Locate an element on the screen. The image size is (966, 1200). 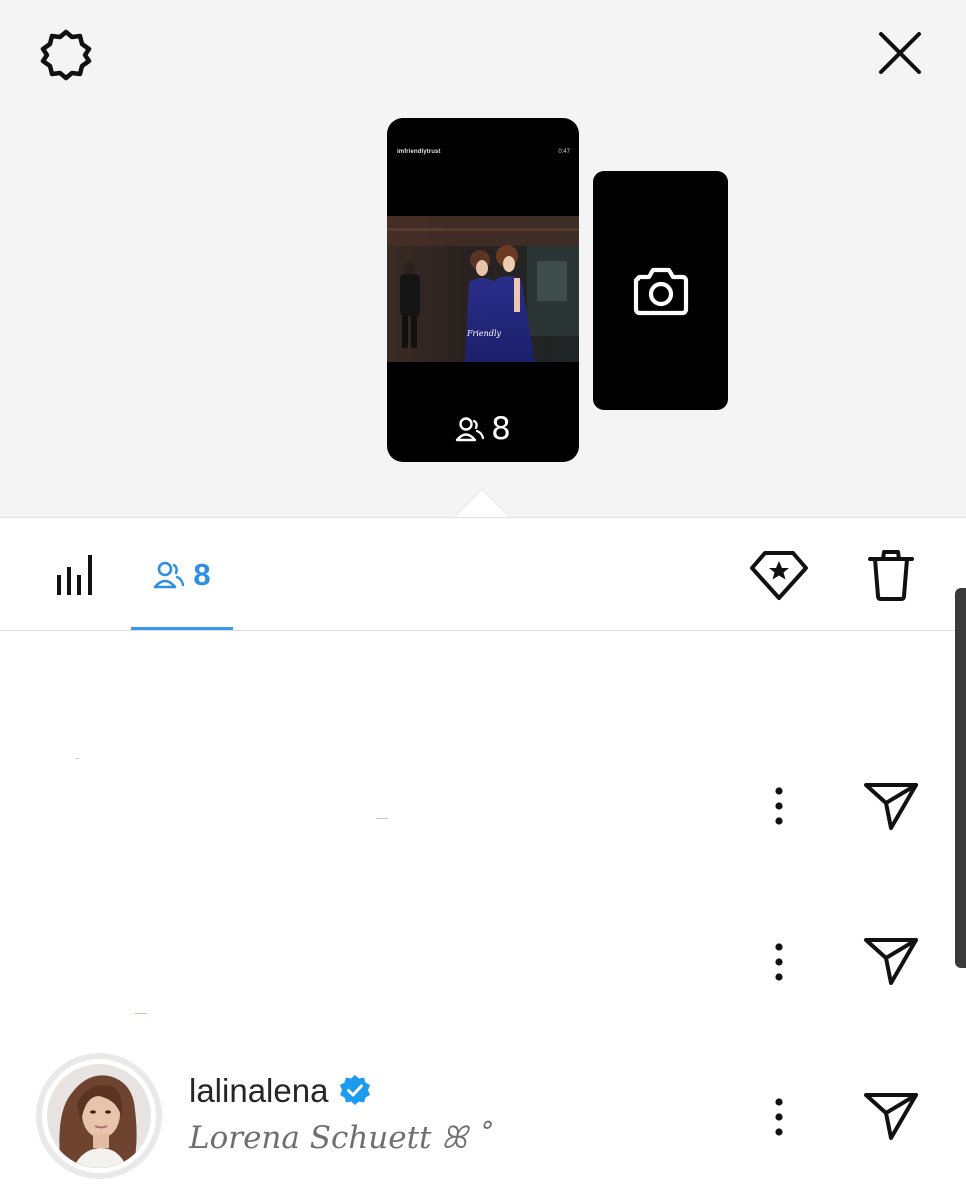
settings-button is located at coordinates (66, 55).